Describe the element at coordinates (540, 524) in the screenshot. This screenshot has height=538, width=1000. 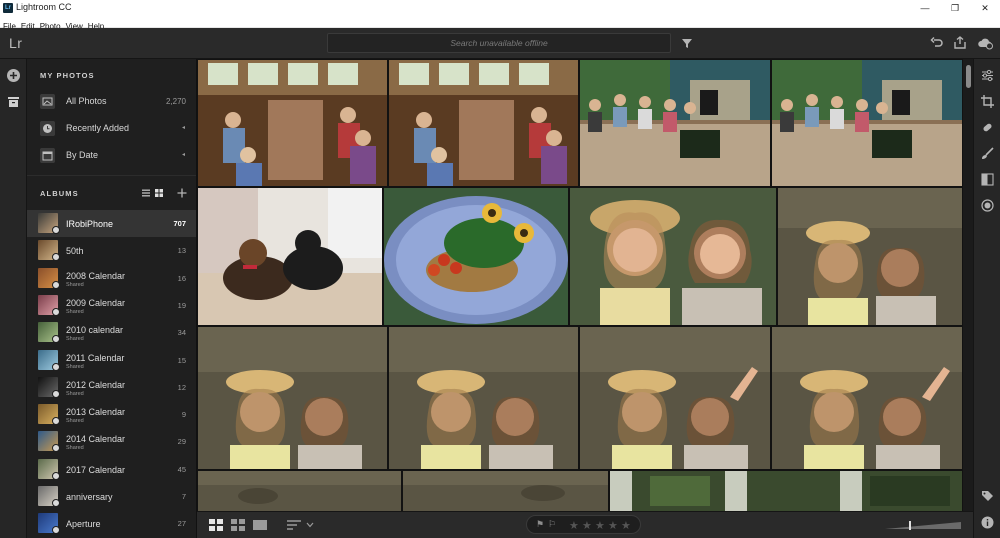
I see `pick-flag-icon: ⚑` at that location.